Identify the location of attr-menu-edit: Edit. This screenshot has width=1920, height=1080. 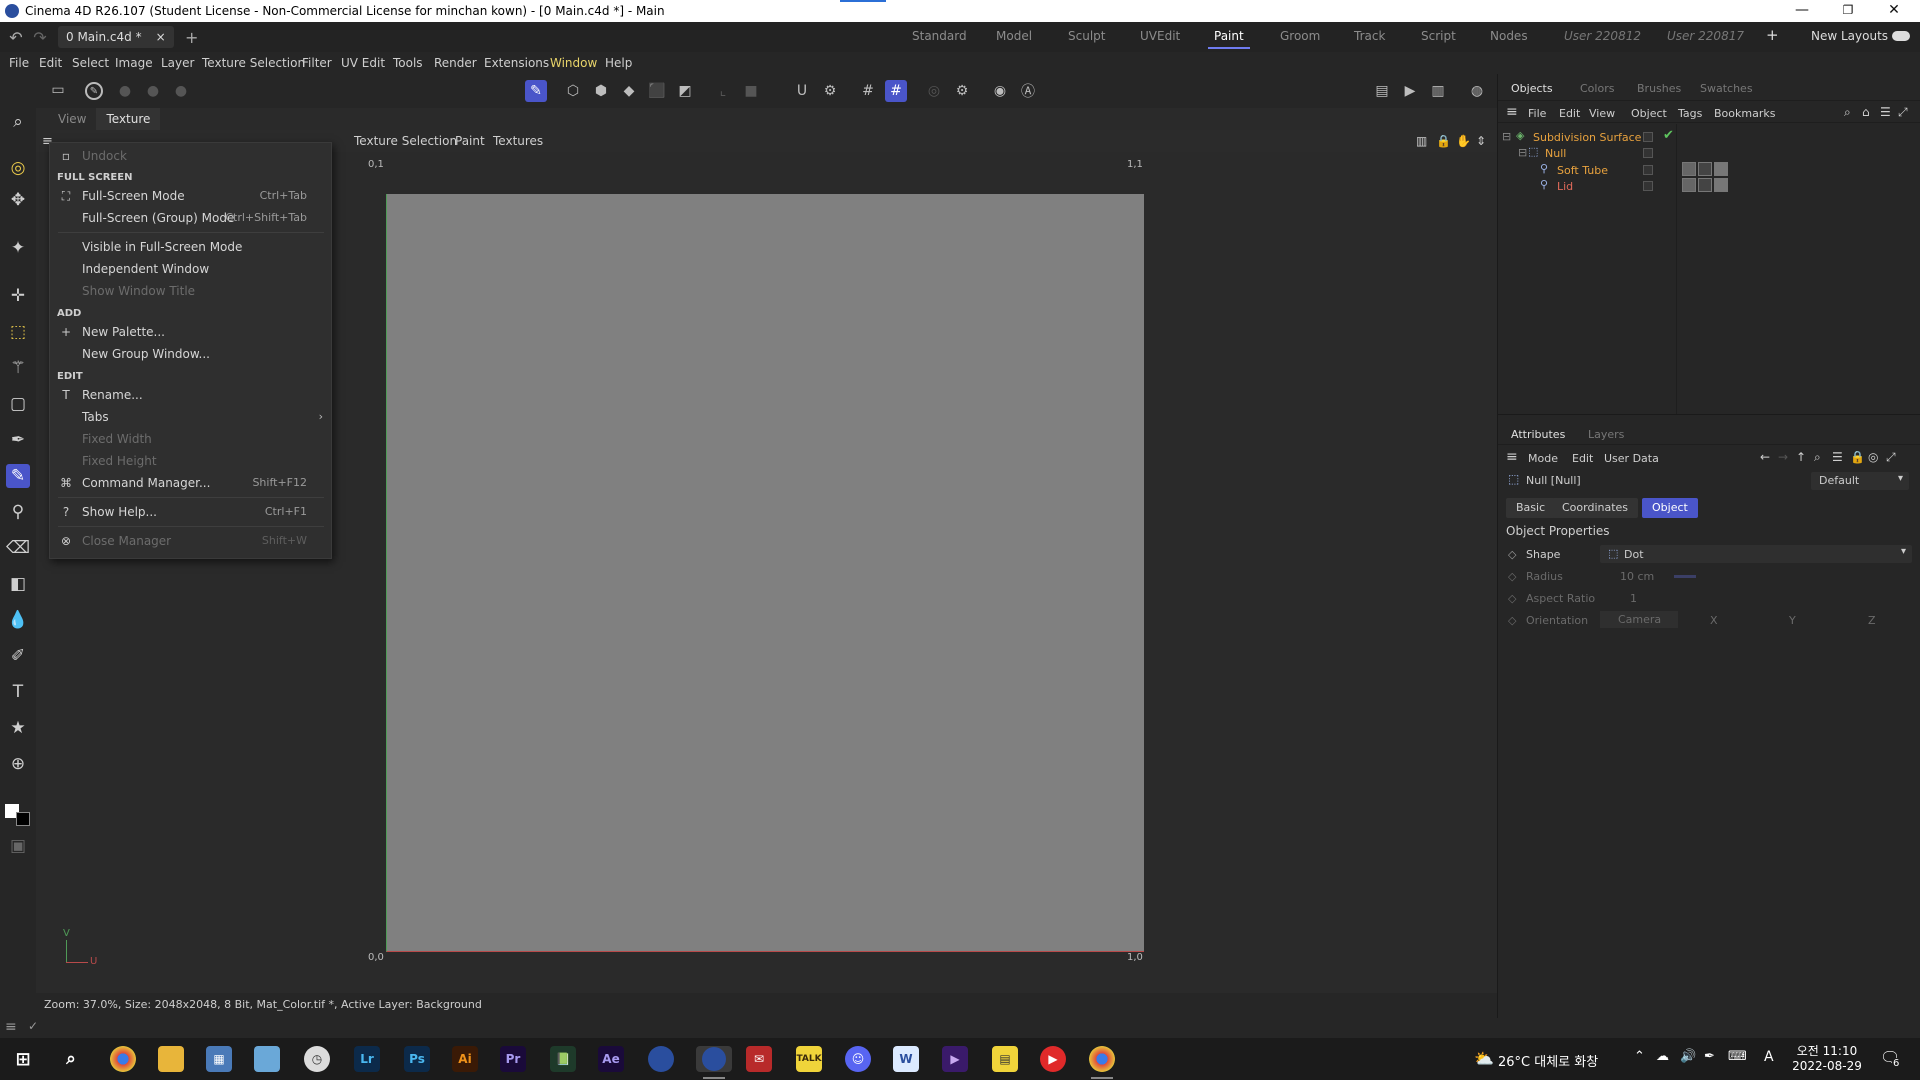
(1582, 458).